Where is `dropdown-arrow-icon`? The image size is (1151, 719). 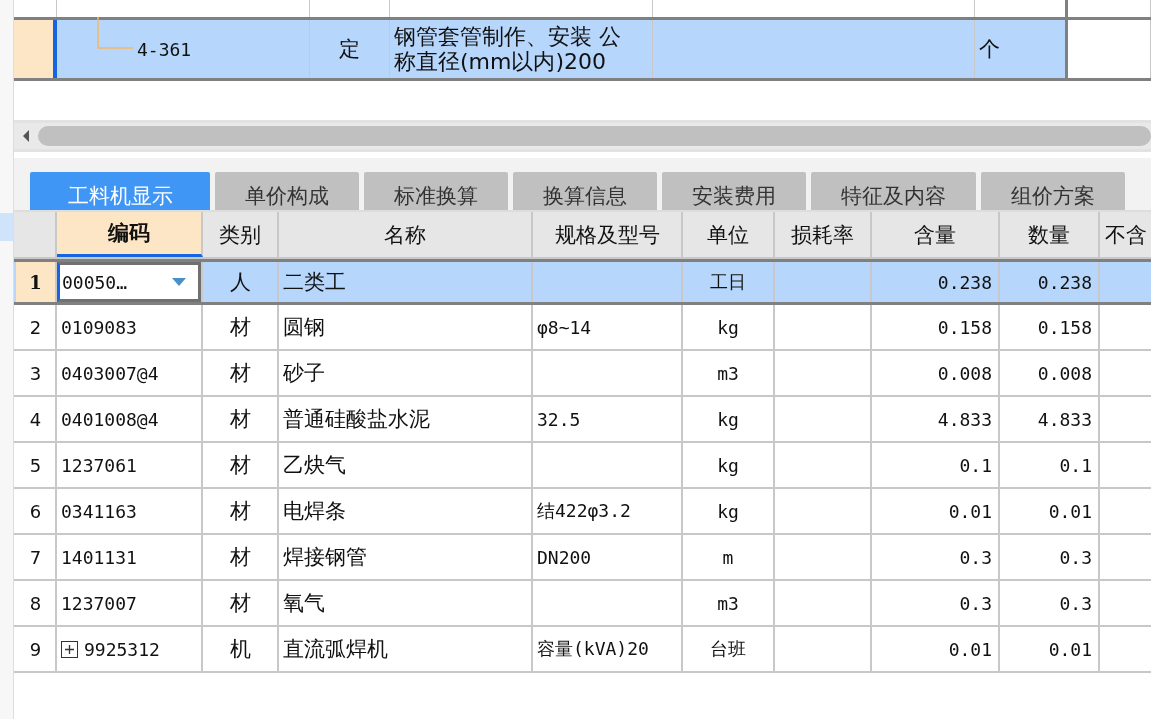
dropdown-arrow-icon is located at coordinates (179, 282).